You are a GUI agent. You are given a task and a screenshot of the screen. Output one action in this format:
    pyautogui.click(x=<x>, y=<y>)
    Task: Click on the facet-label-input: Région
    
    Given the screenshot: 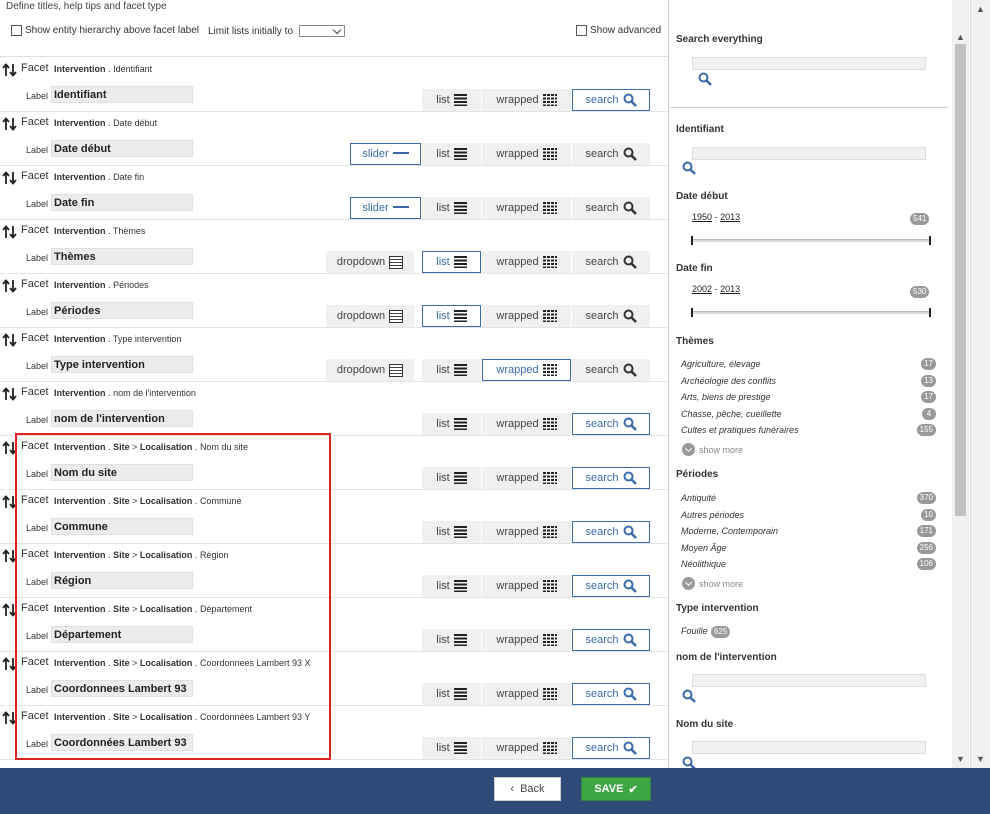 What is the action you would take?
    pyautogui.click(x=122, y=580)
    